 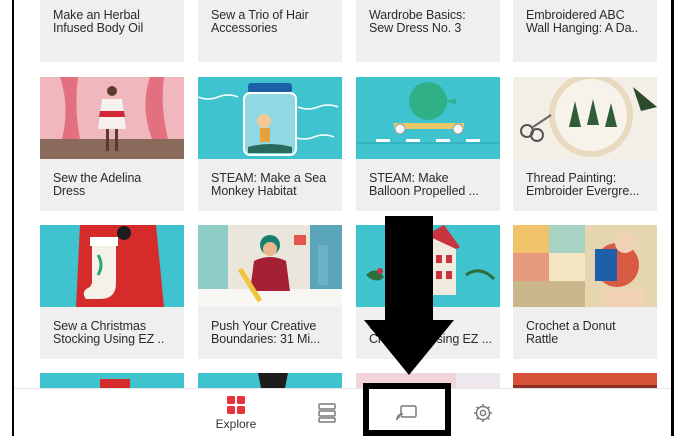 I want to click on card-title: Wardrobe Basics: Sew Dress No. 3, so click(x=417, y=21).